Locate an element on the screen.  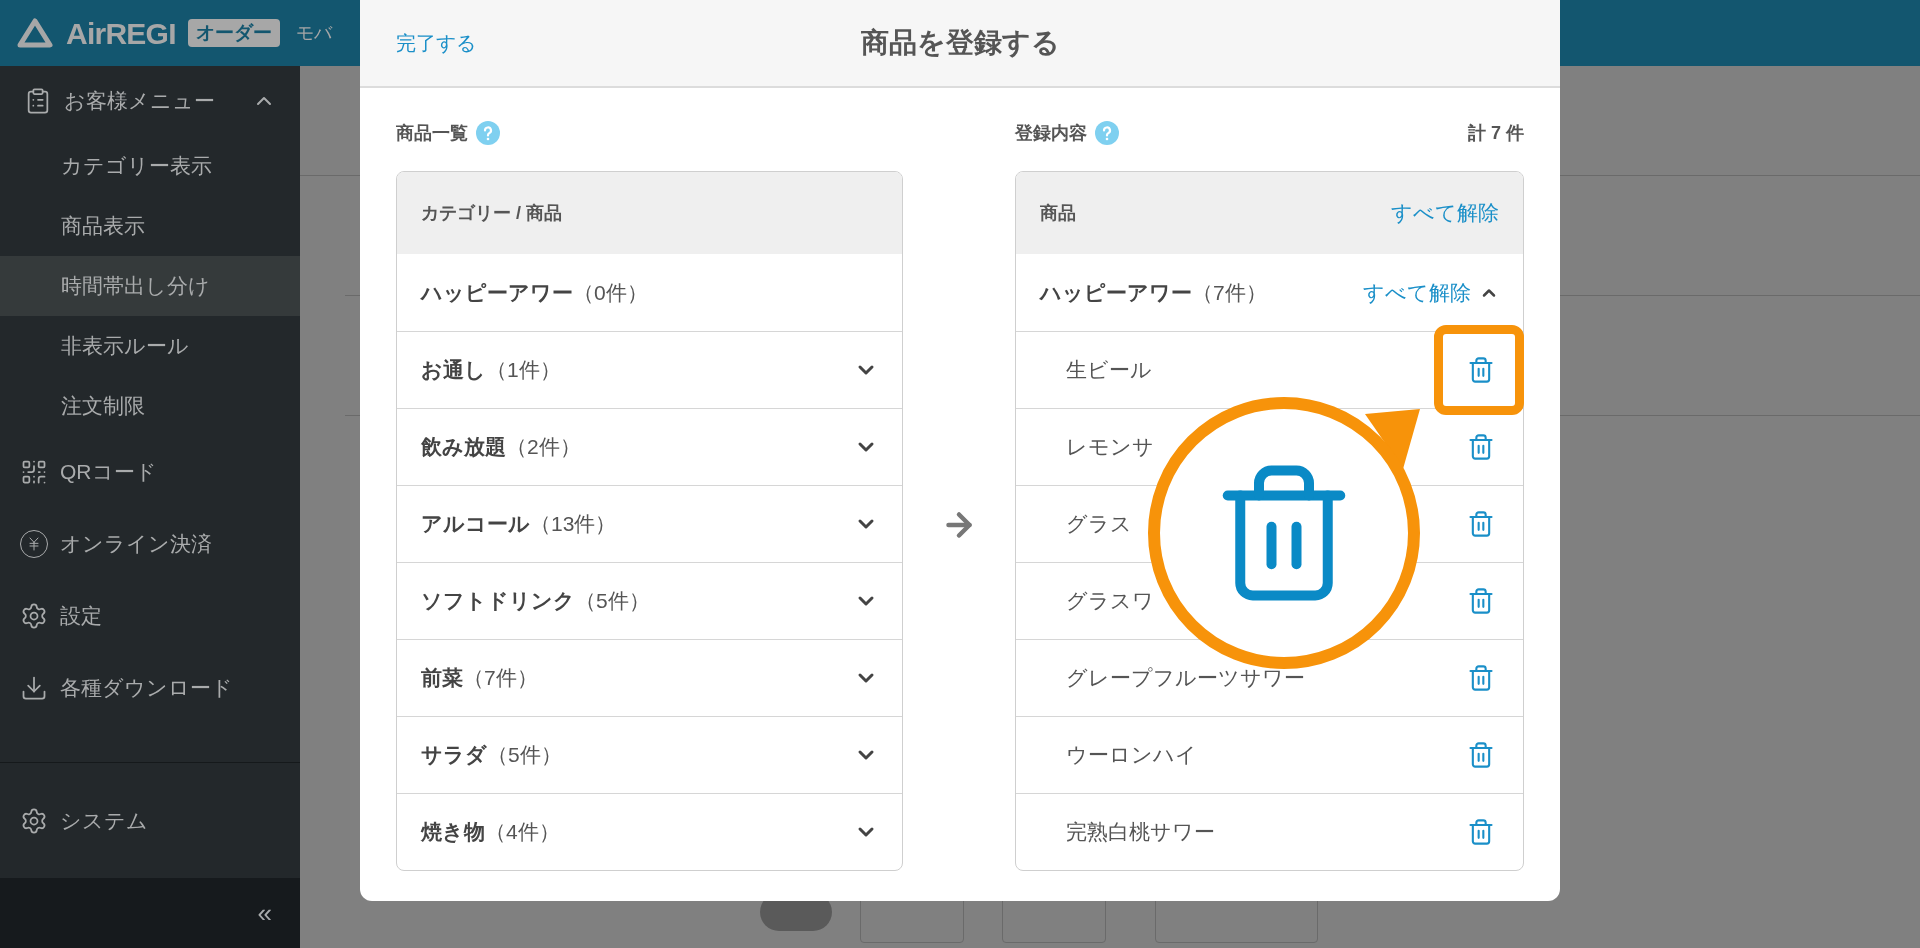
logo-icon is located at coordinates (35, 33).